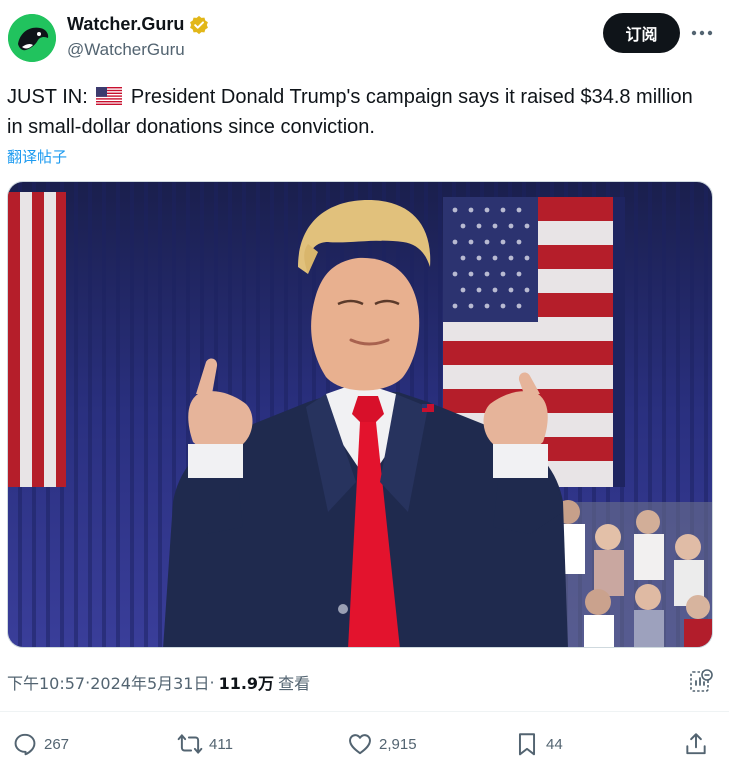 Image resolution: width=729 pixels, height=770 pixels. Describe the element at coordinates (246, 683) in the screenshot. I see `views-count: 11.9万` at that location.